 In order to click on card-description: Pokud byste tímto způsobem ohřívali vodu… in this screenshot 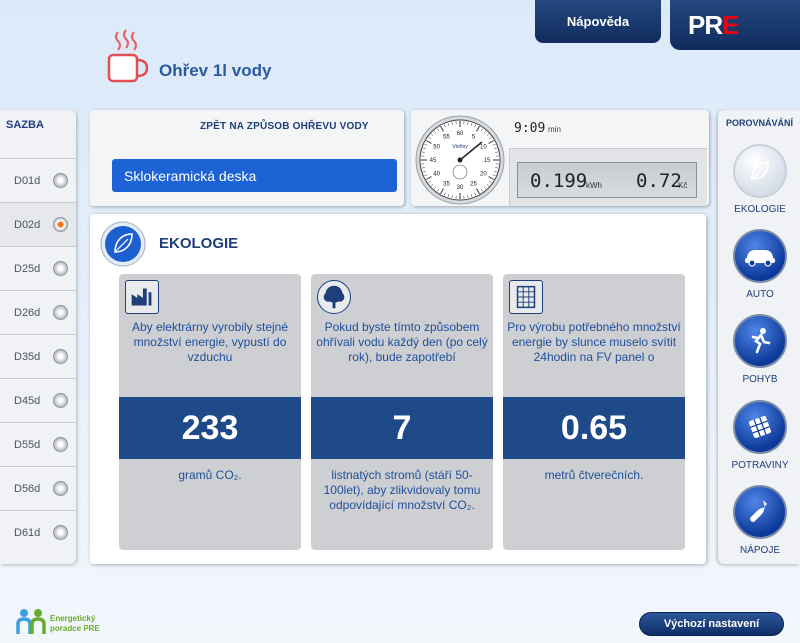, I will do `click(402, 342)`.